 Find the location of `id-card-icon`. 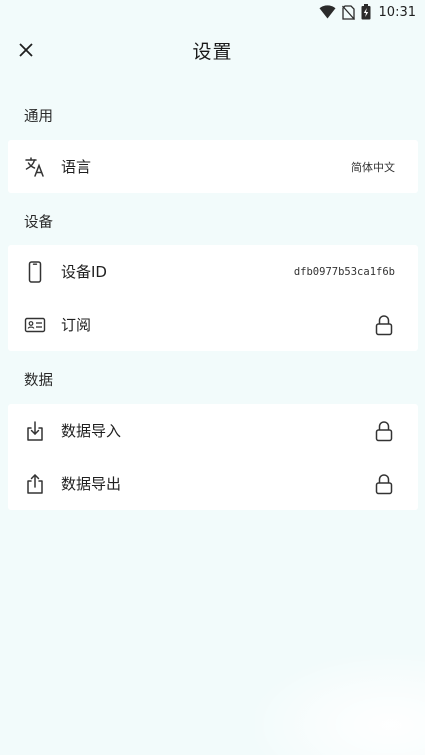

id-card-icon is located at coordinates (35, 325).